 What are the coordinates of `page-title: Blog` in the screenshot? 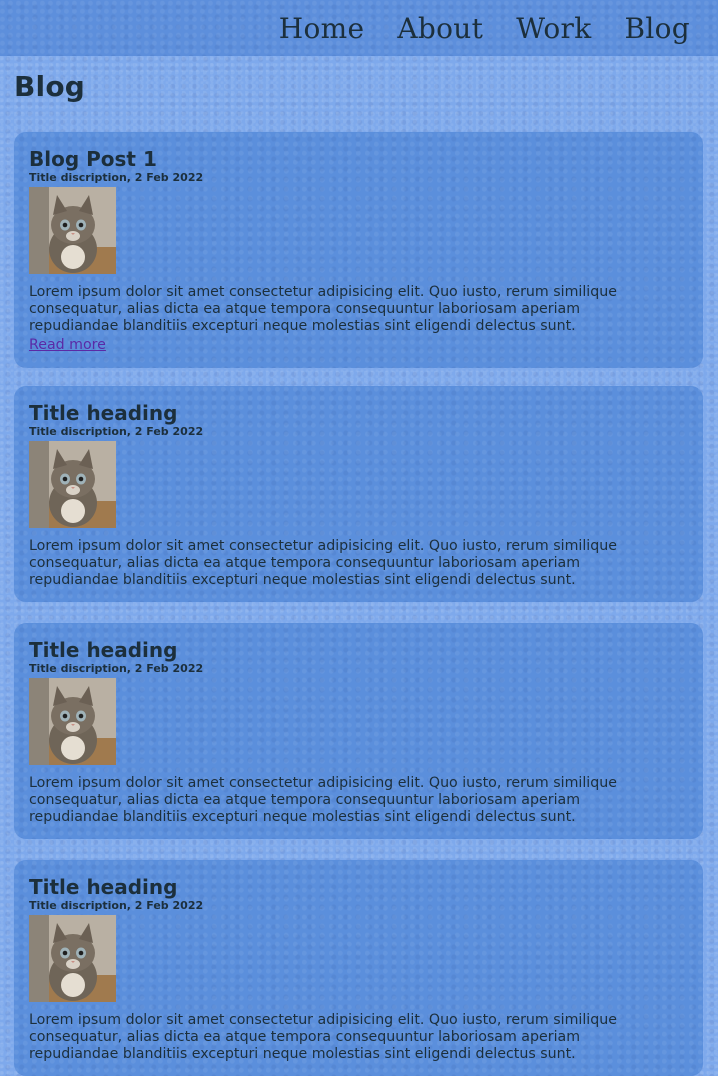 It's located at (50, 86).